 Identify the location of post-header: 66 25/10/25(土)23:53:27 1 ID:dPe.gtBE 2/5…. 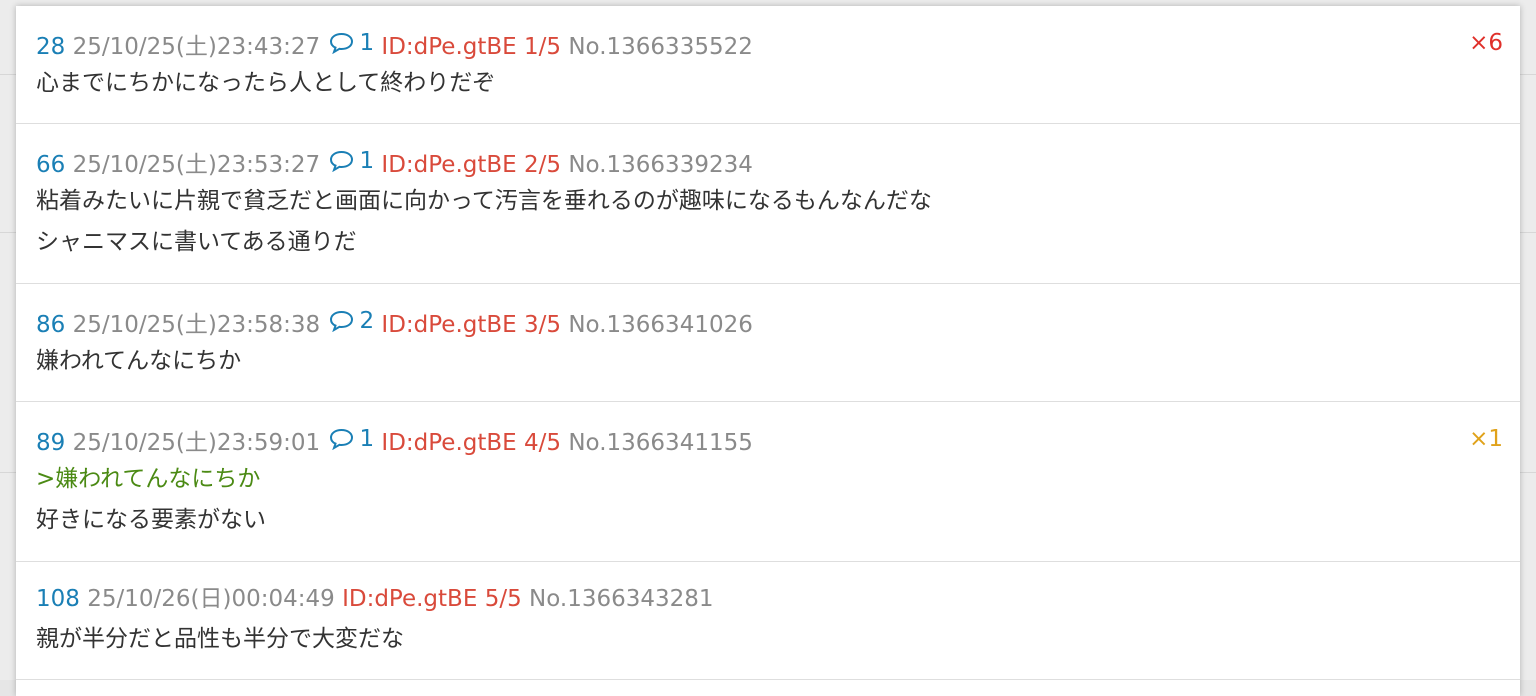
(394, 163).